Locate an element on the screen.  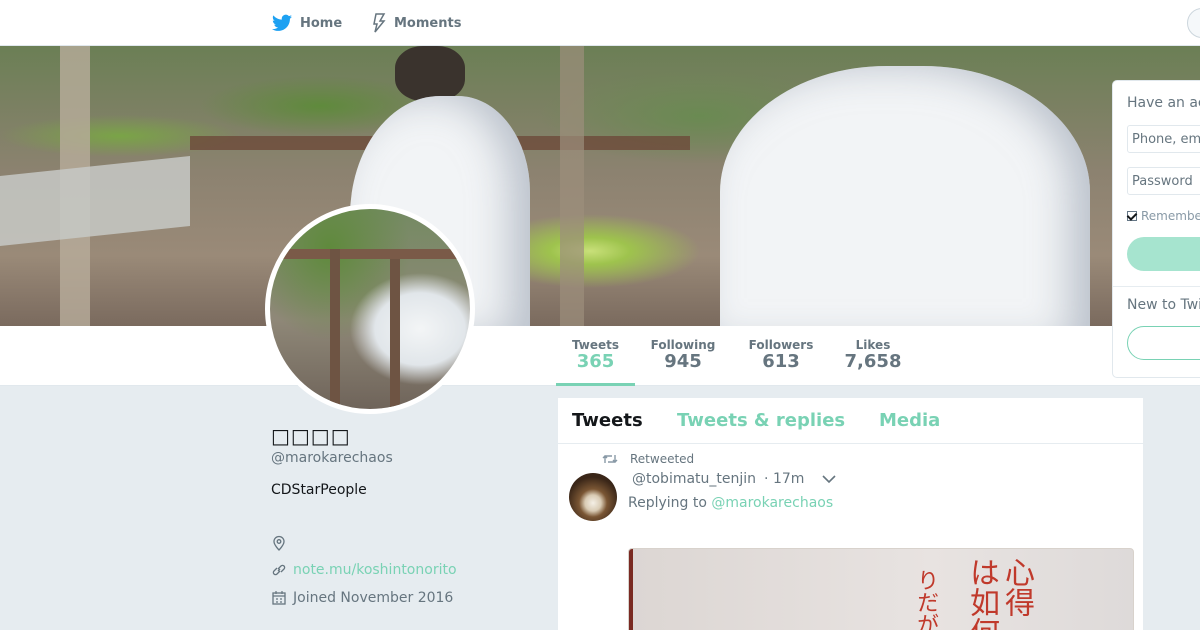
profile-joined-text: Joined November 2016 is located at coordinates (373, 598).